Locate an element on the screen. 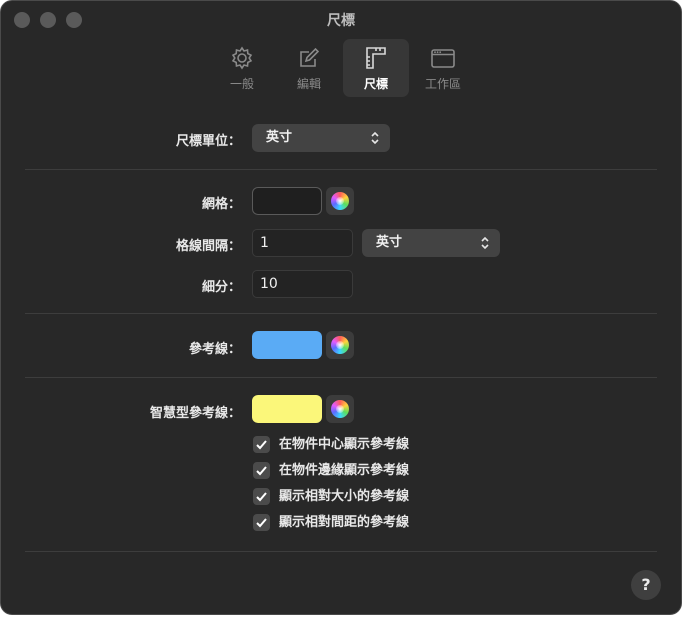 The width and height of the screenshot is (684, 617). grid-label: 網格： is located at coordinates (221, 204).